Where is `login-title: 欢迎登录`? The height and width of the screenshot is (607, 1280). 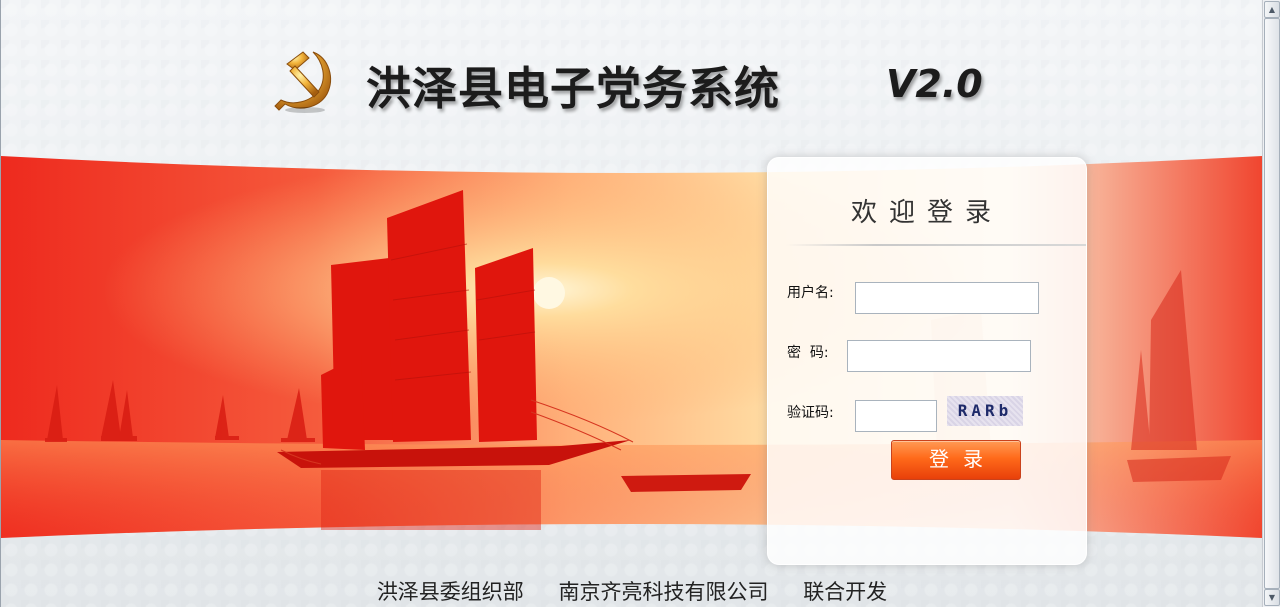 login-title: 欢迎登录 is located at coordinates (926, 213).